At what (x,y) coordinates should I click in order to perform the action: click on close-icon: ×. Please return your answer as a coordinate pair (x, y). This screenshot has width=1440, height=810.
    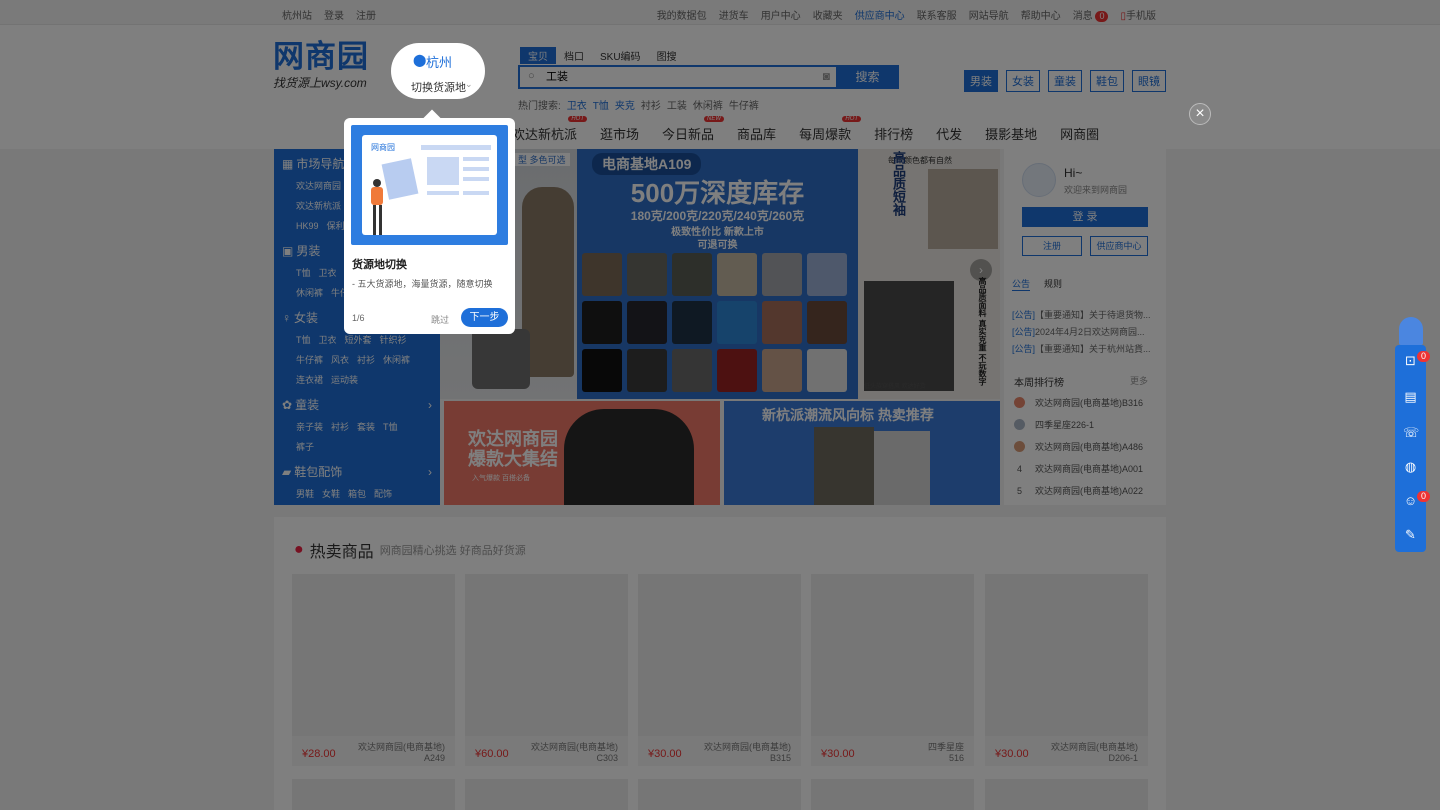
    Looking at the image, I should click on (1200, 113).